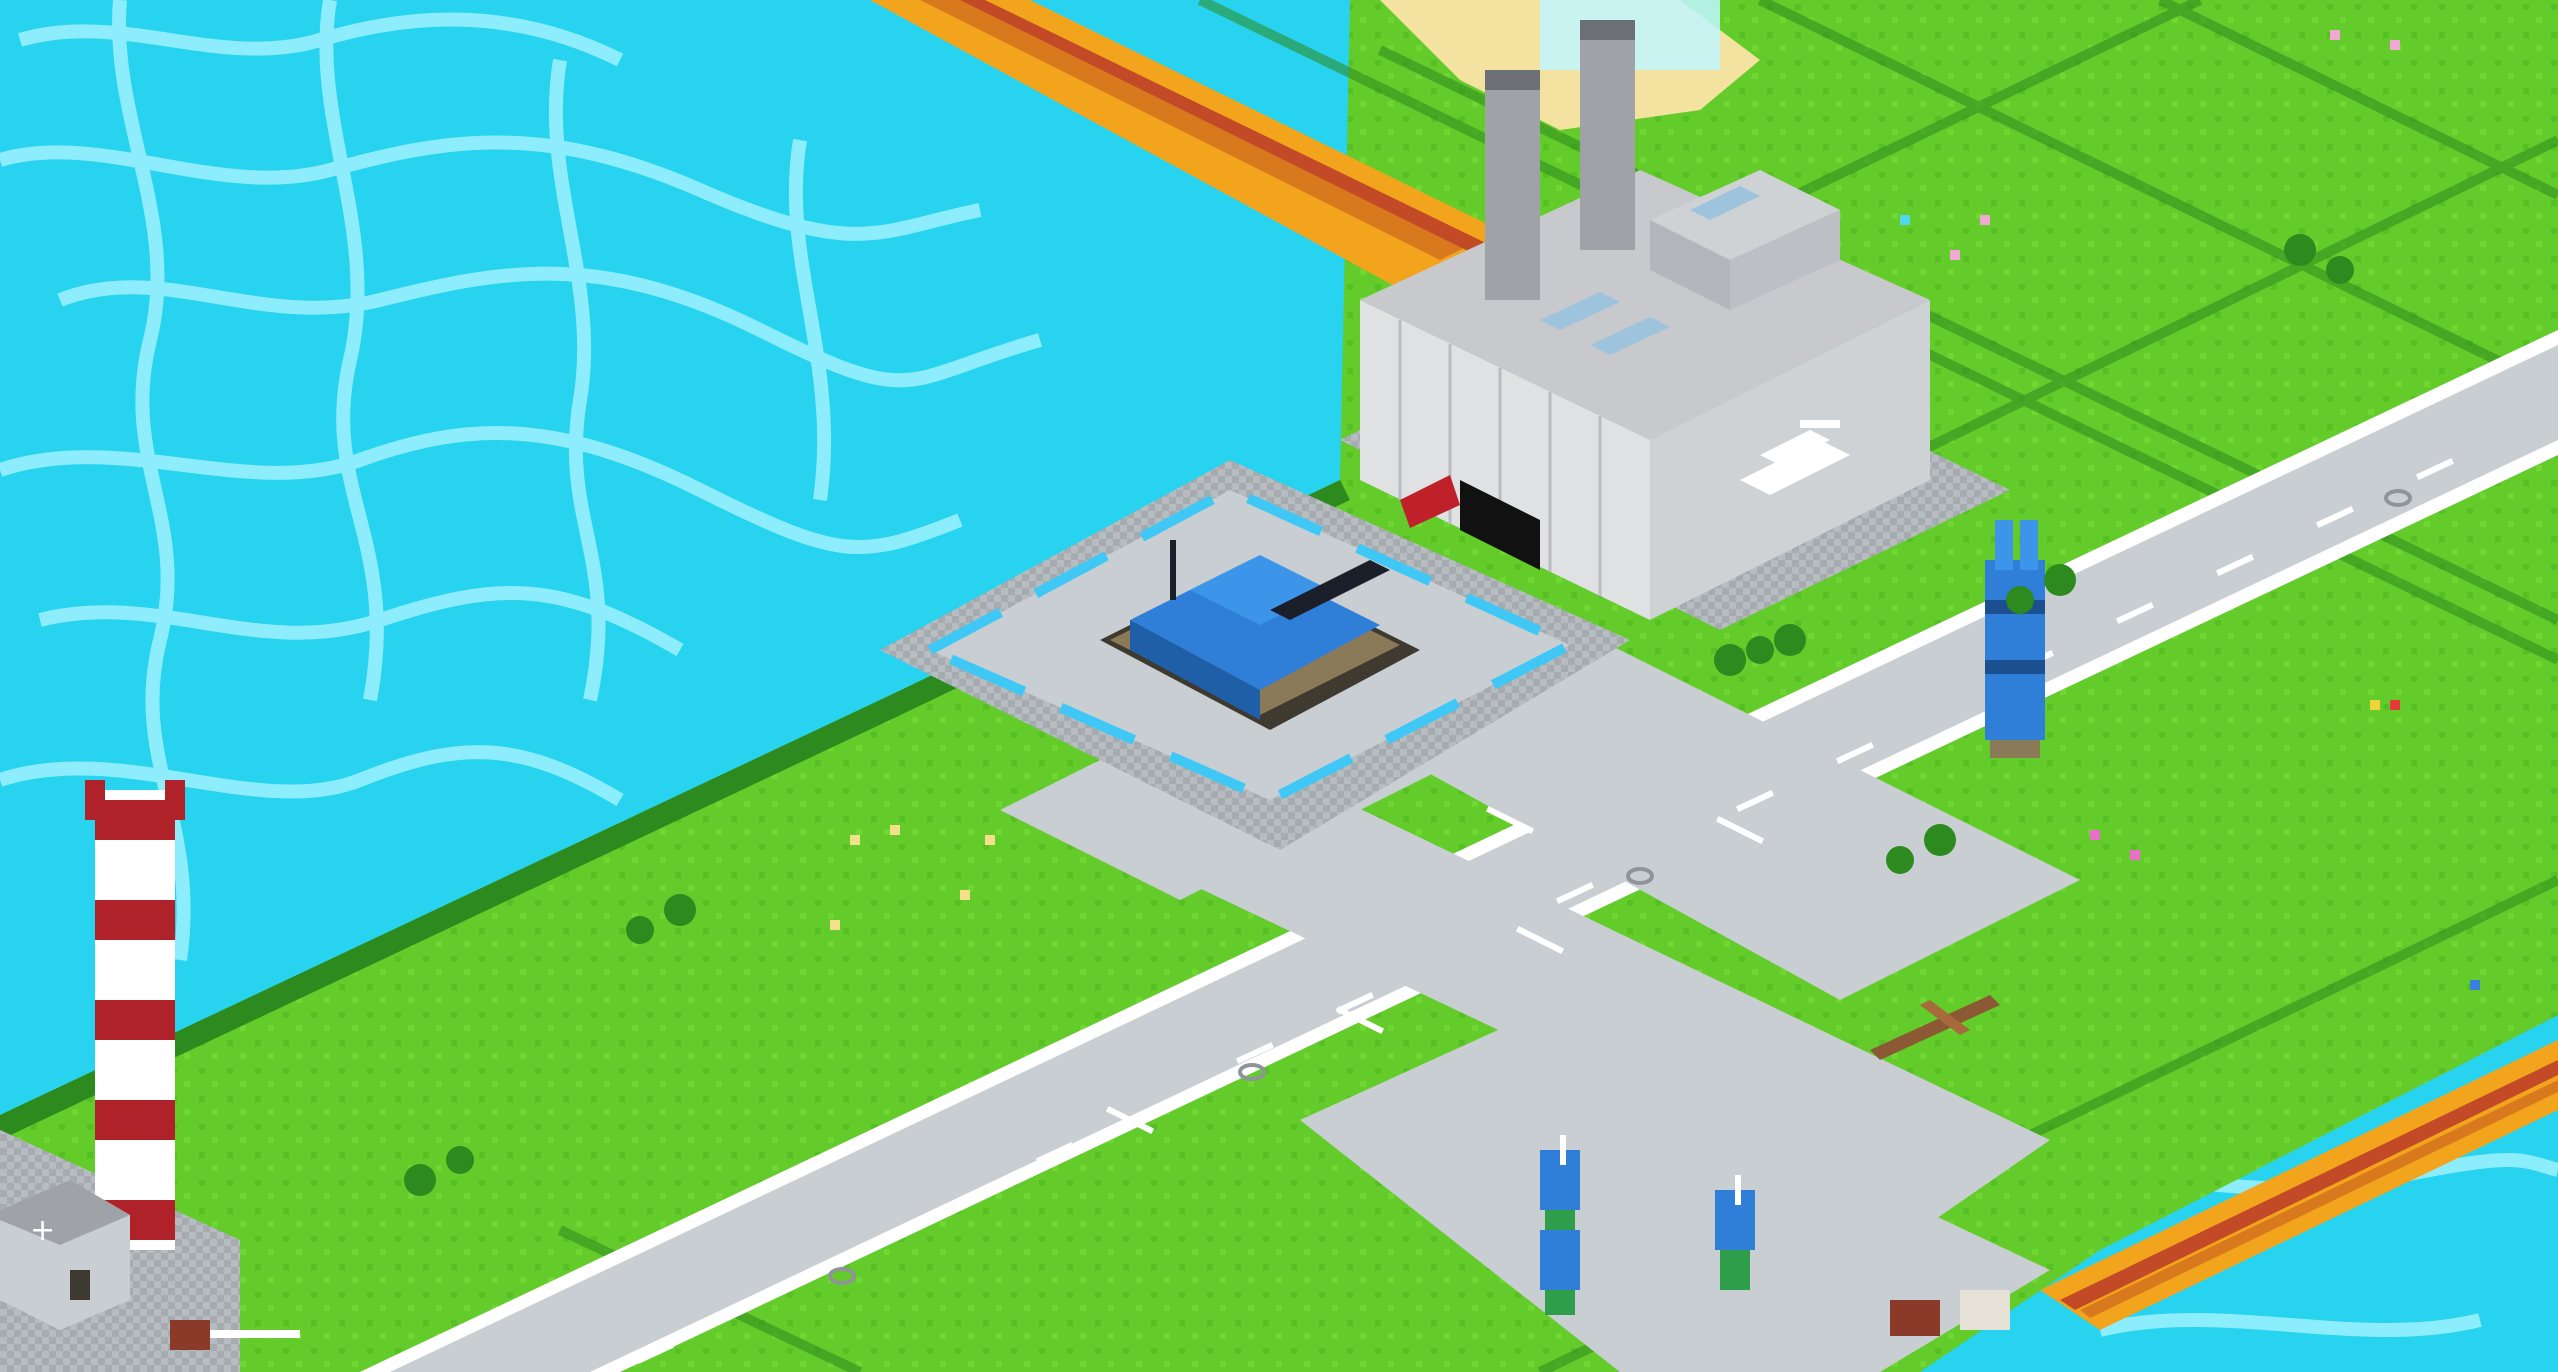 The image size is (2558, 1372). What do you see at coordinates (42, 1230) in the screenshot?
I see `medical-cross-icon: +` at bounding box center [42, 1230].